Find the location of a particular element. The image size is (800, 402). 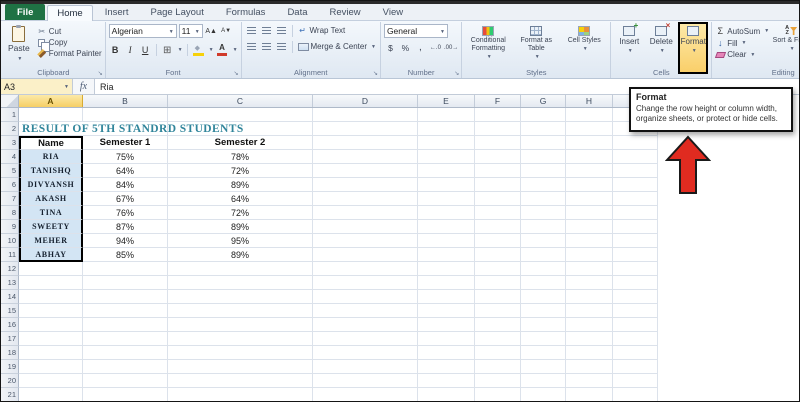

underline-button is located at coordinates (145, 50).